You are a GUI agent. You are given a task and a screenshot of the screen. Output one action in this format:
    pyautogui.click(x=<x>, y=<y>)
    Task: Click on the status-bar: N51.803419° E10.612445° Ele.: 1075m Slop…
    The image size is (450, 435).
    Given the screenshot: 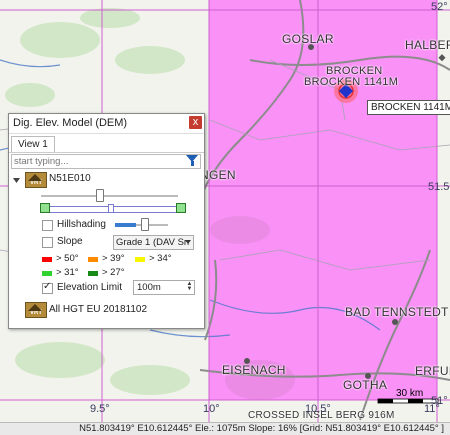 What is the action you would take?
    pyautogui.click(x=225, y=428)
    